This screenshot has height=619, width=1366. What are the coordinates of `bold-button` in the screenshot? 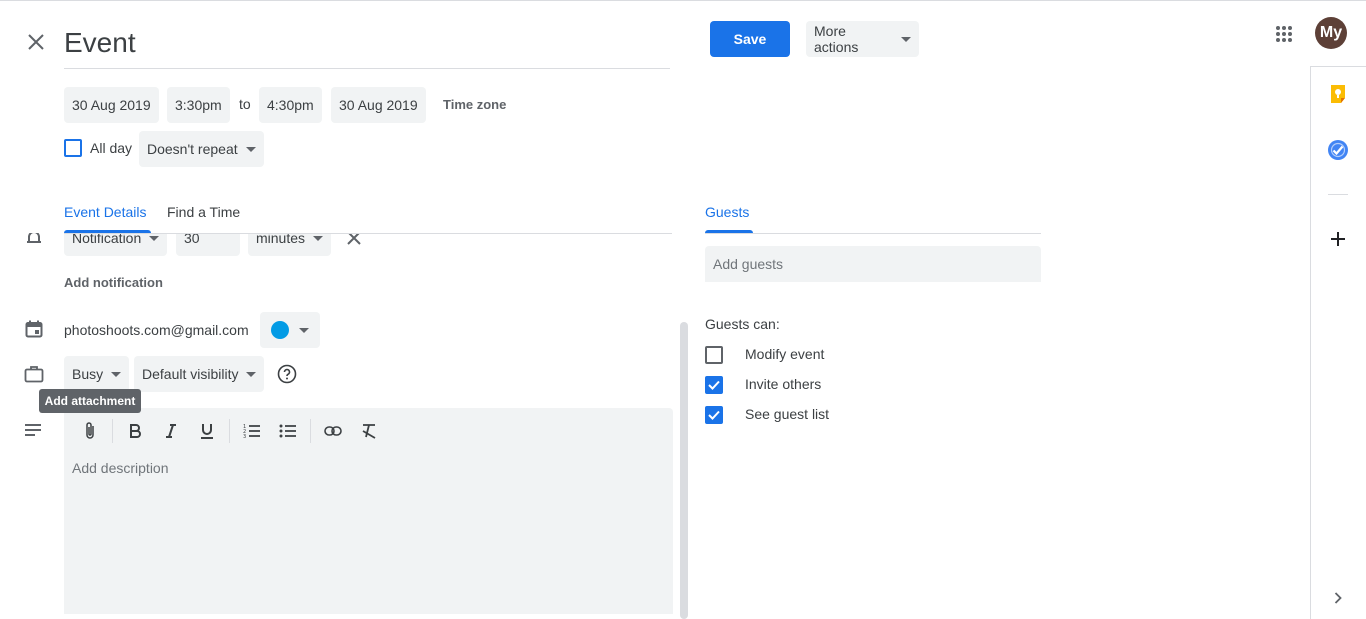 It's located at (135, 431).